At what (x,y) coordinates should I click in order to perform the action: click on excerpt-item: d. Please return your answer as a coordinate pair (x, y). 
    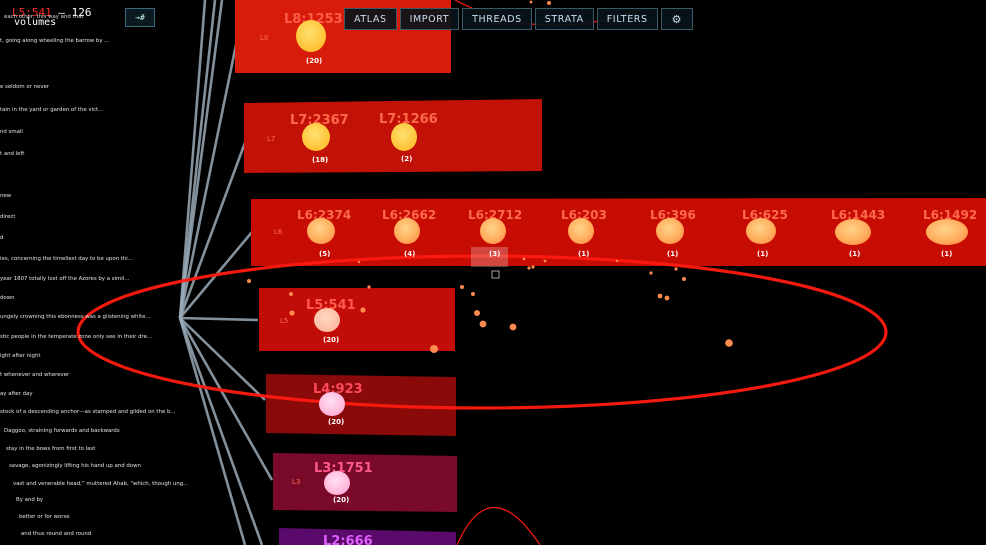
    Looking at the image, I should click on (1, 238).